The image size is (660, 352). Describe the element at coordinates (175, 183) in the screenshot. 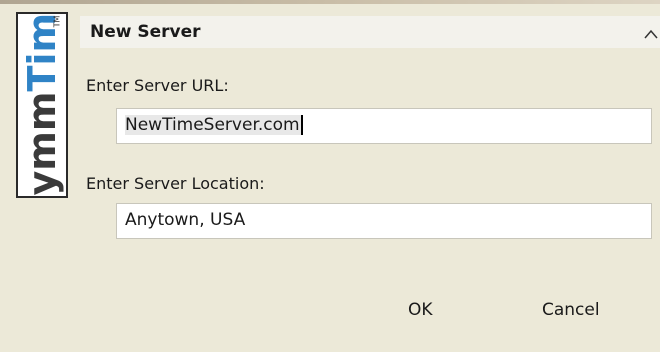

I see `server-location-label: Enter Server Location:` at that location.